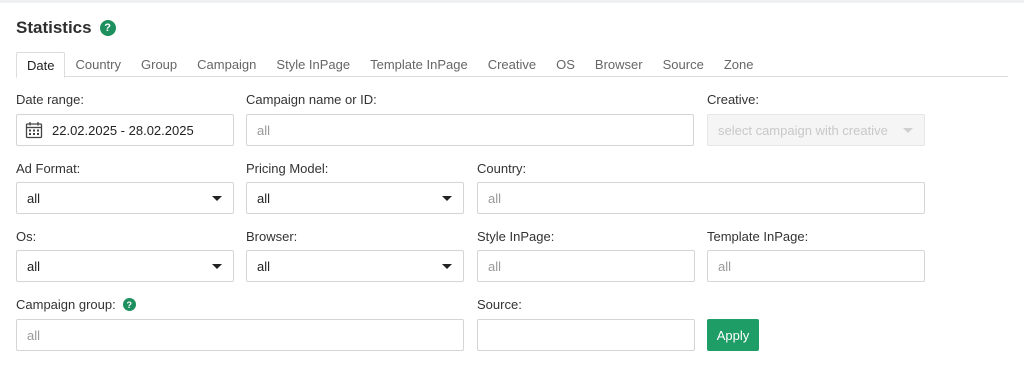 This screenshot has height=365, width=1024. Describe the element at coordinates (226, 64) in the screenshot. I see `tab-campaign: Campaign` at that location.